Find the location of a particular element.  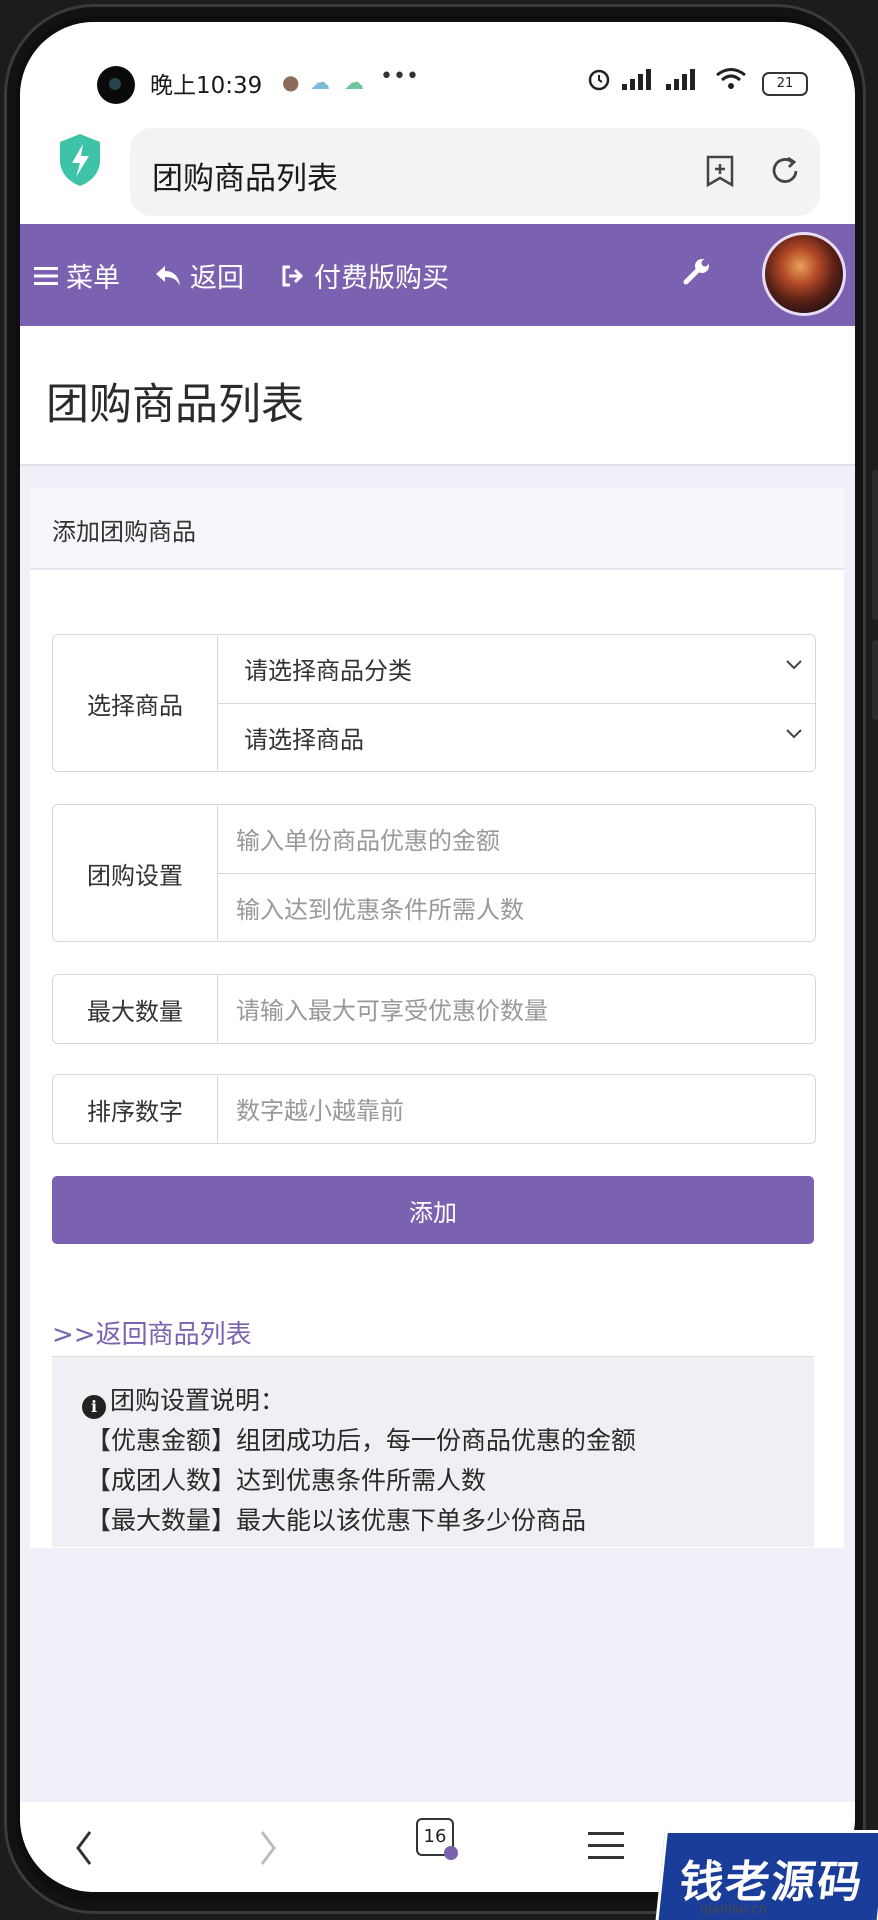

help-line: 【成团人数】达到优惠条件所需人数 is located at coordinates (286, 1480).